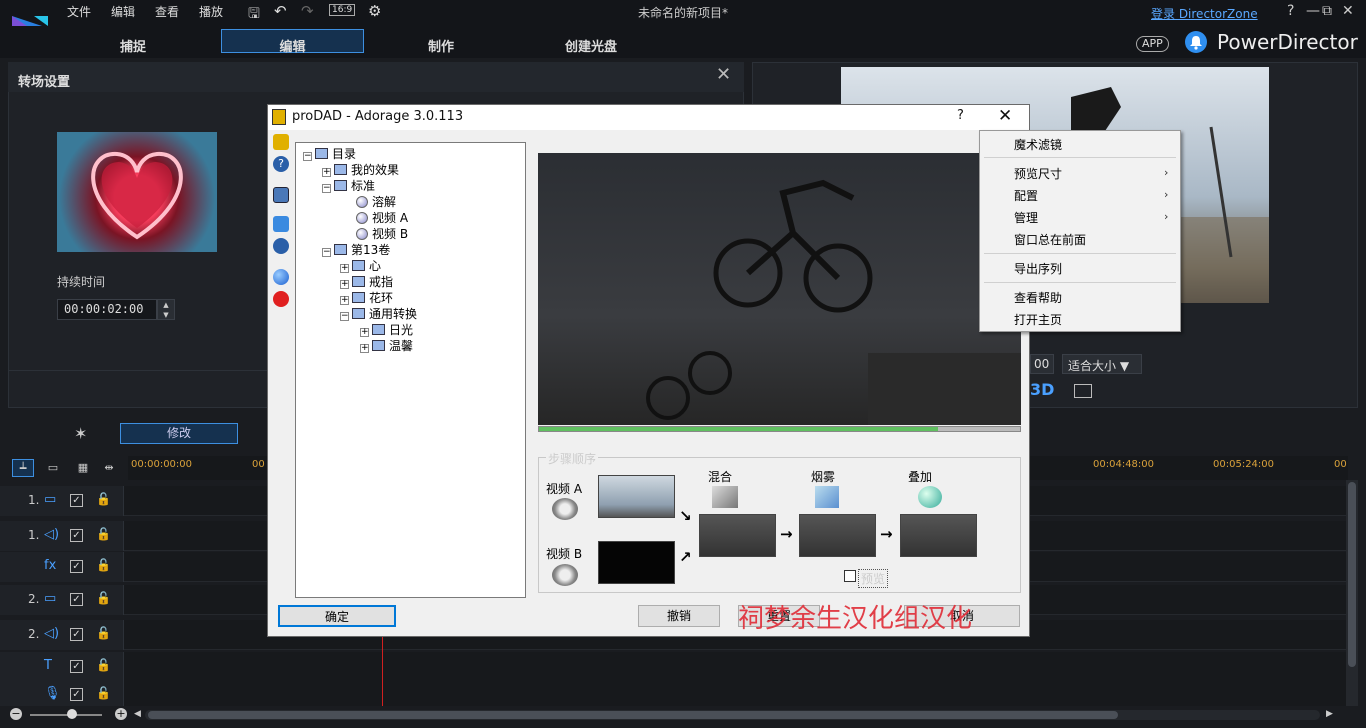  I want to click on timeline-vertical-scroll-thumb, so click(1352, 574).